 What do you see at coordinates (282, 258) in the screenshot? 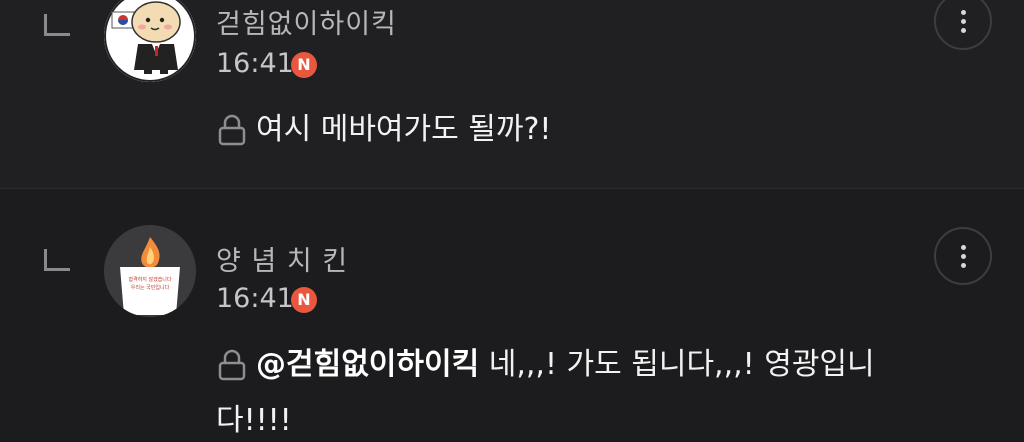
I see `comment-username: 양 념 치 킨` at bounding box center [282, 258].